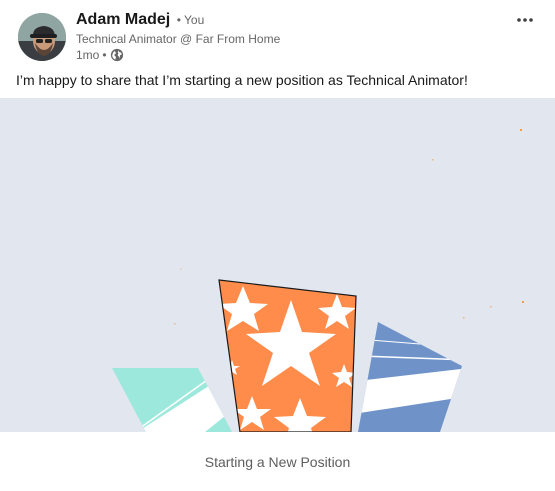 The image size is (555, 491). I want to click on connection-degree: • You, so click(190, 20).